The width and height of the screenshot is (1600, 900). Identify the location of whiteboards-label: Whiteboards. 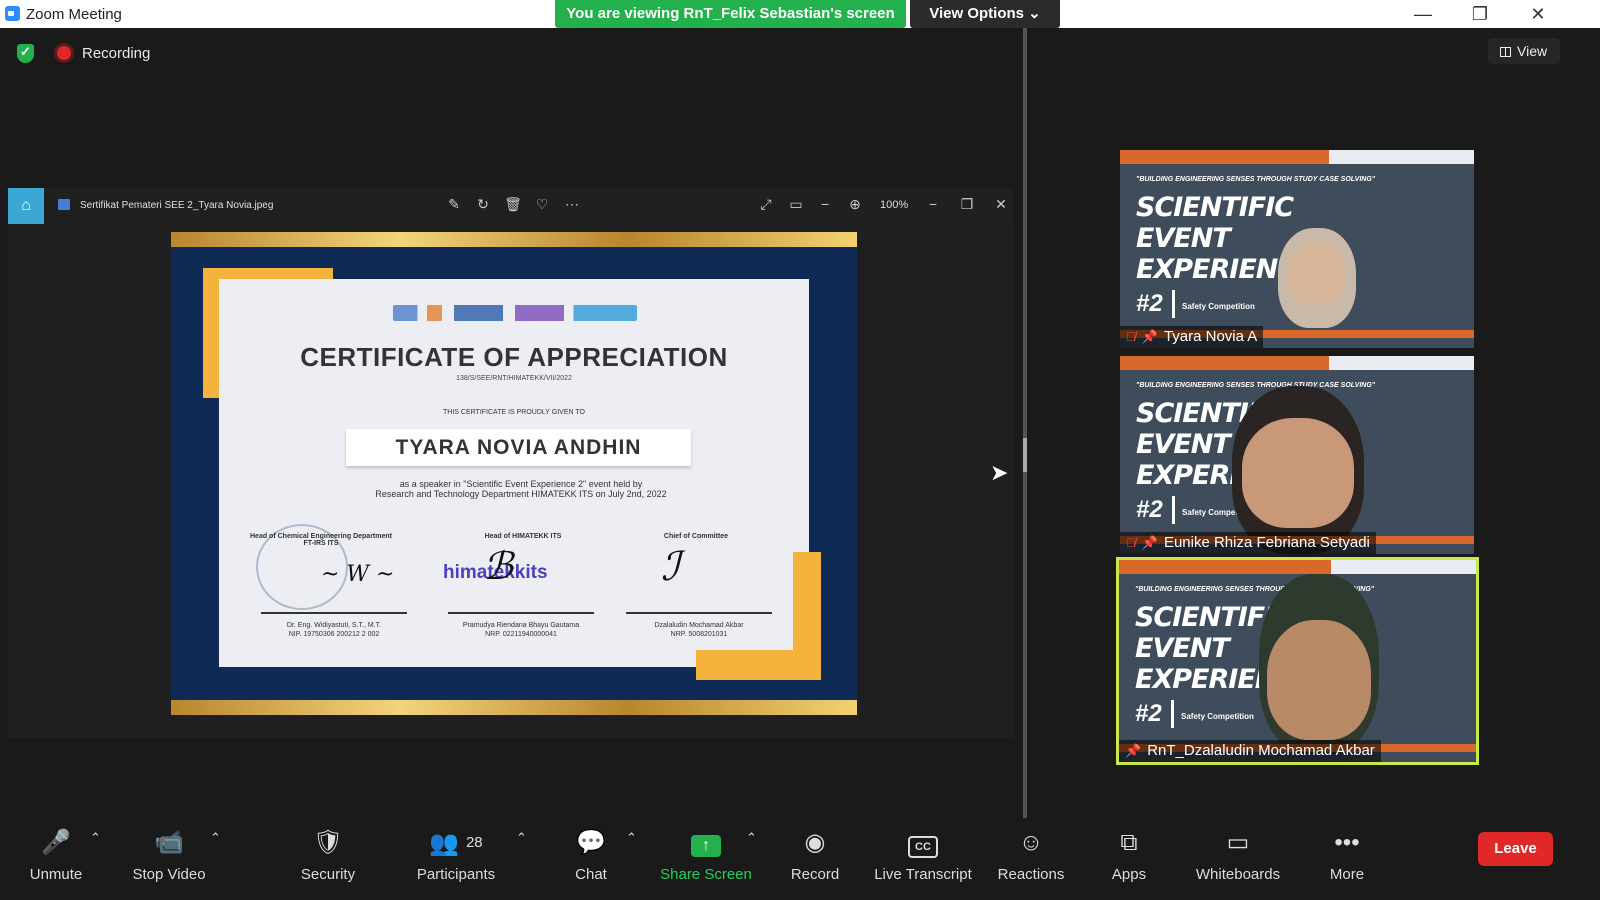
(1238, 874).